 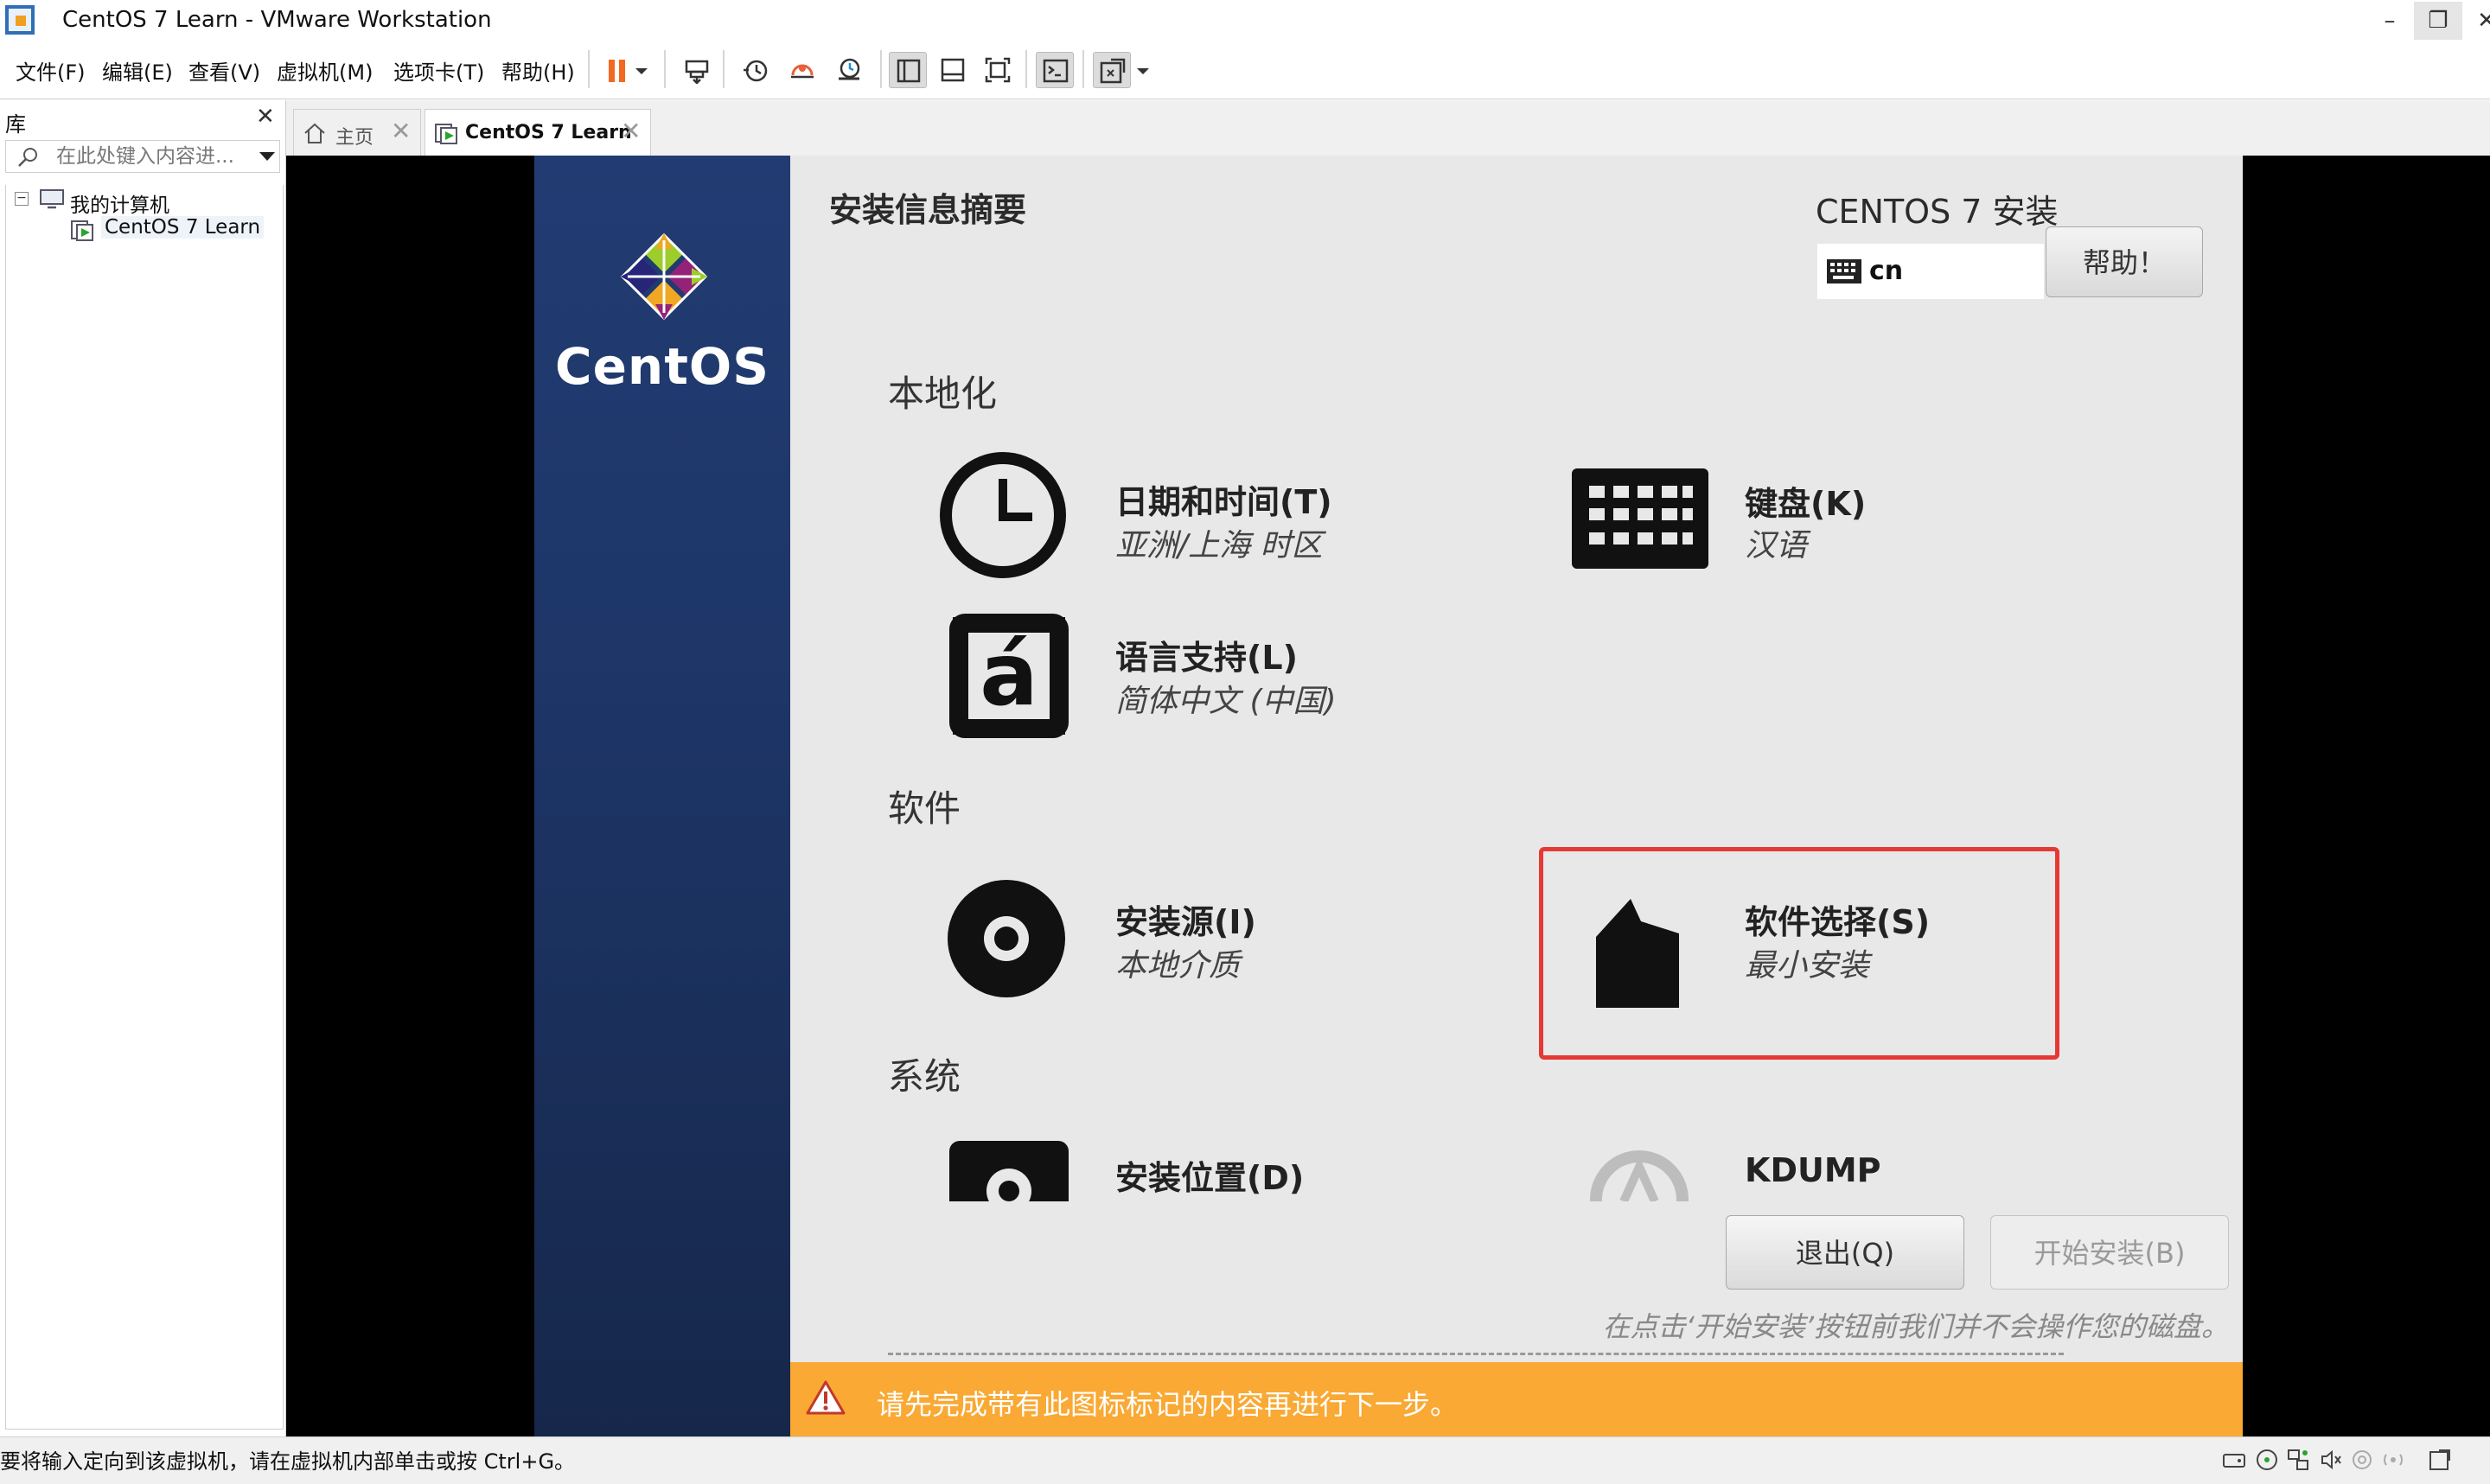 What do you see at coordinates (924, 1076) in the screenshot?
I see `category-system: 系统` at bounding box center [924, 1076].